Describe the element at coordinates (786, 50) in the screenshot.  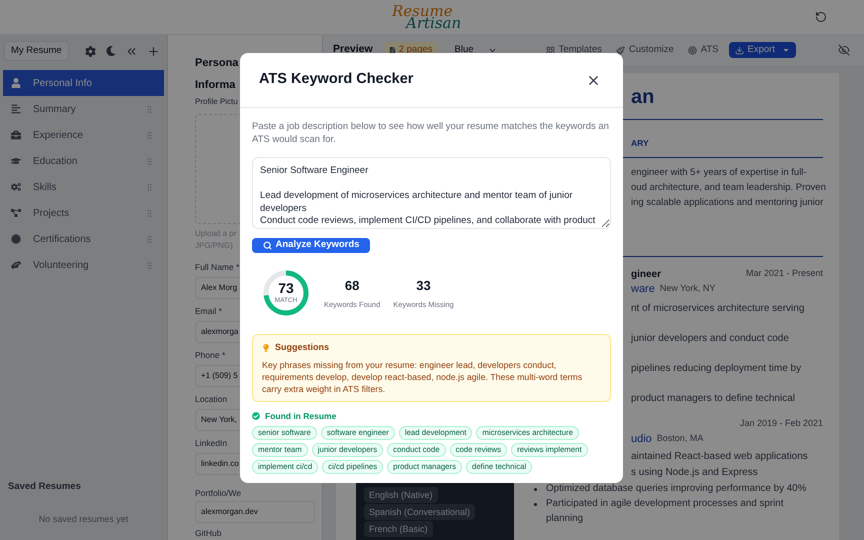
I see `caret-icon` at that location.